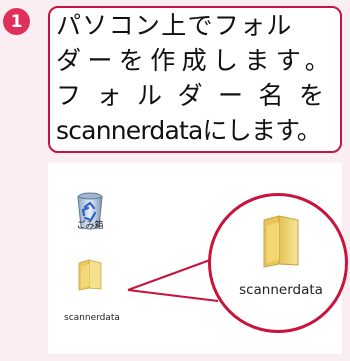 The height and width of the screenshot is (361, 350). I want to click on zoom-folder-label: scannerdata, so click(281, 290).